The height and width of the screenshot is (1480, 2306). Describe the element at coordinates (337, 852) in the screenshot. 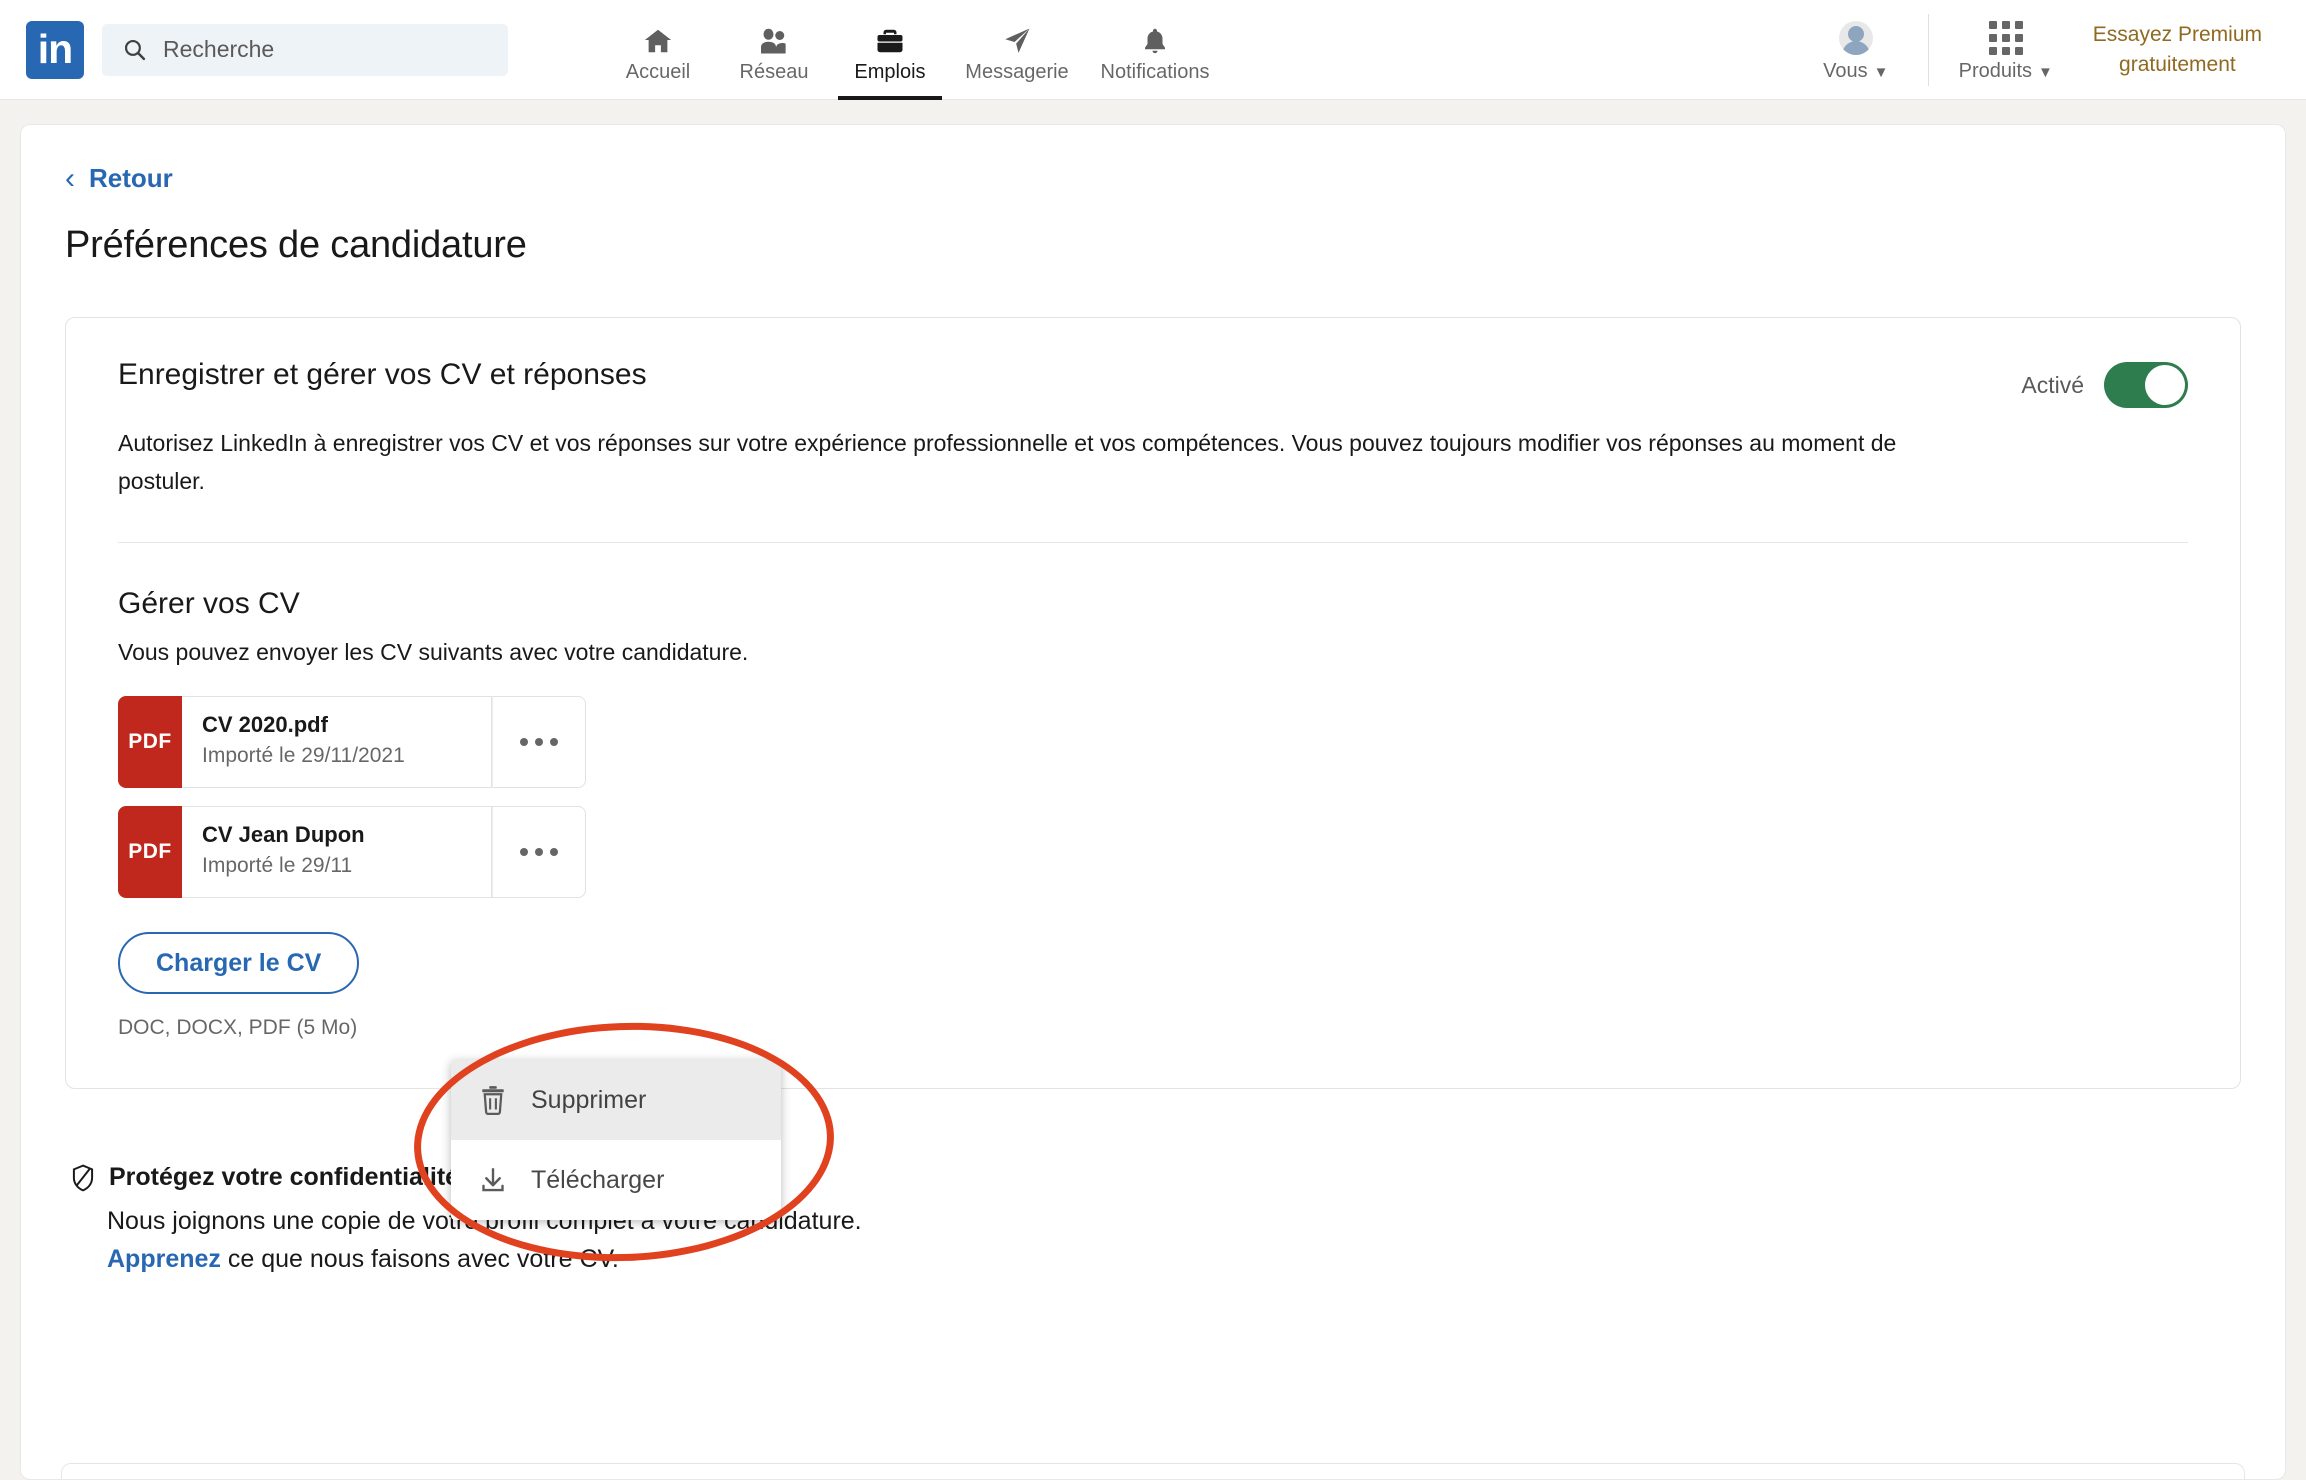

I see `file-info: CV Jean Dupon Importé le 29/11` at that location.